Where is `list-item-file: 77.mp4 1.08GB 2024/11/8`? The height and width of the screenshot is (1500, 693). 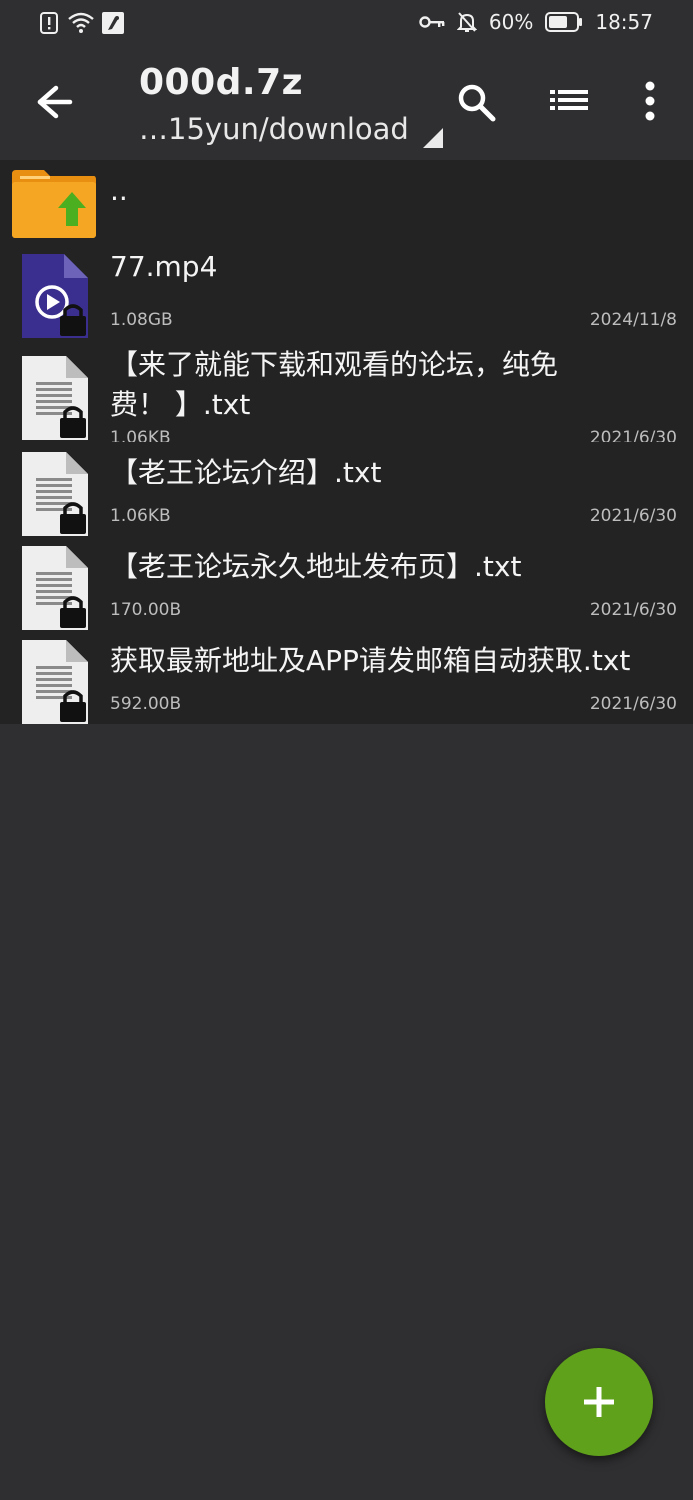
list-item-file: 77.mp4 1.08GB 2024/11/8 is located at coordinates (346, 291).